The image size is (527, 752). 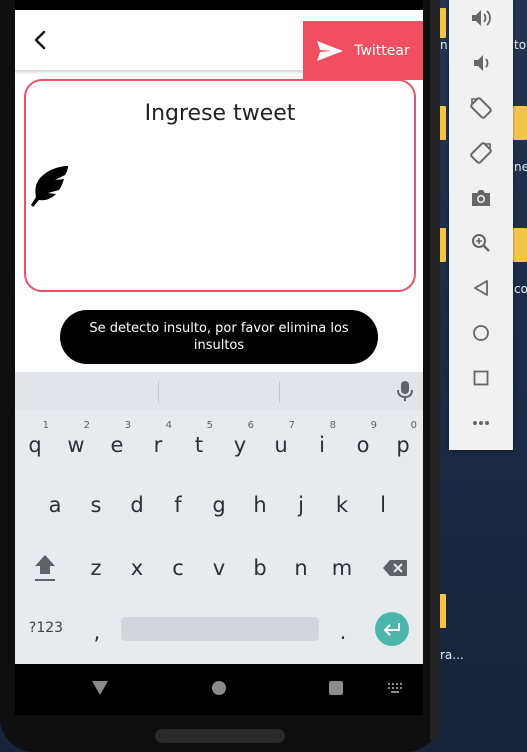 I want to click on back-button, so click(x=41, y=40).